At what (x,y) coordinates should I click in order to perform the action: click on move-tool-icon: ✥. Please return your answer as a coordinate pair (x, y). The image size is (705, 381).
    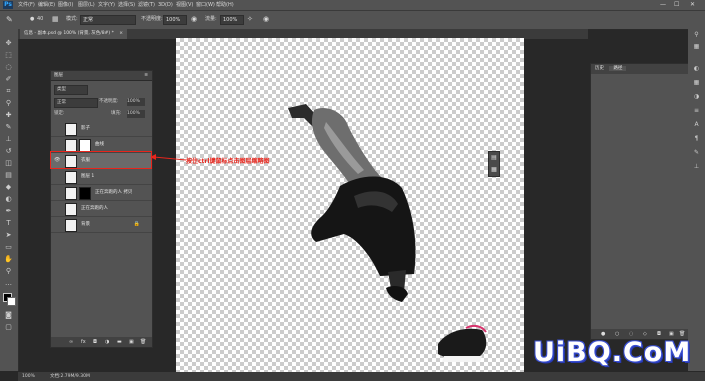
    Looking at the image, I should click on (8, 43).